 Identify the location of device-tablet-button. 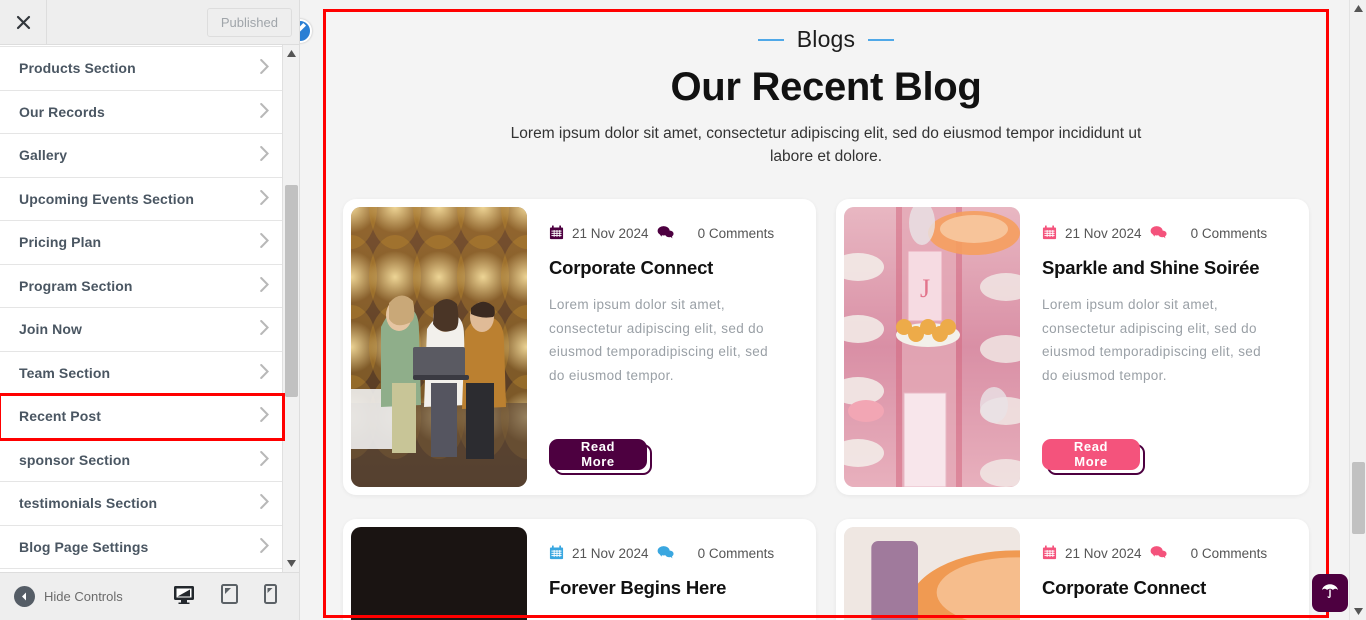
(229, 596).